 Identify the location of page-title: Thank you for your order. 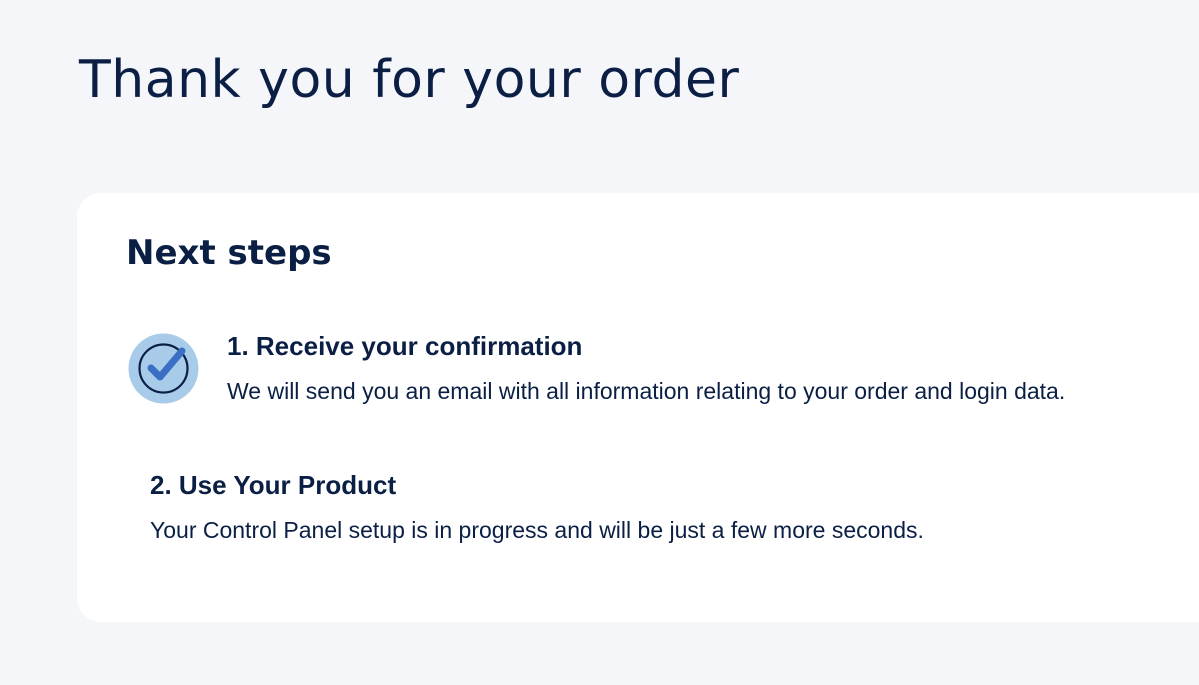
(409, 80).